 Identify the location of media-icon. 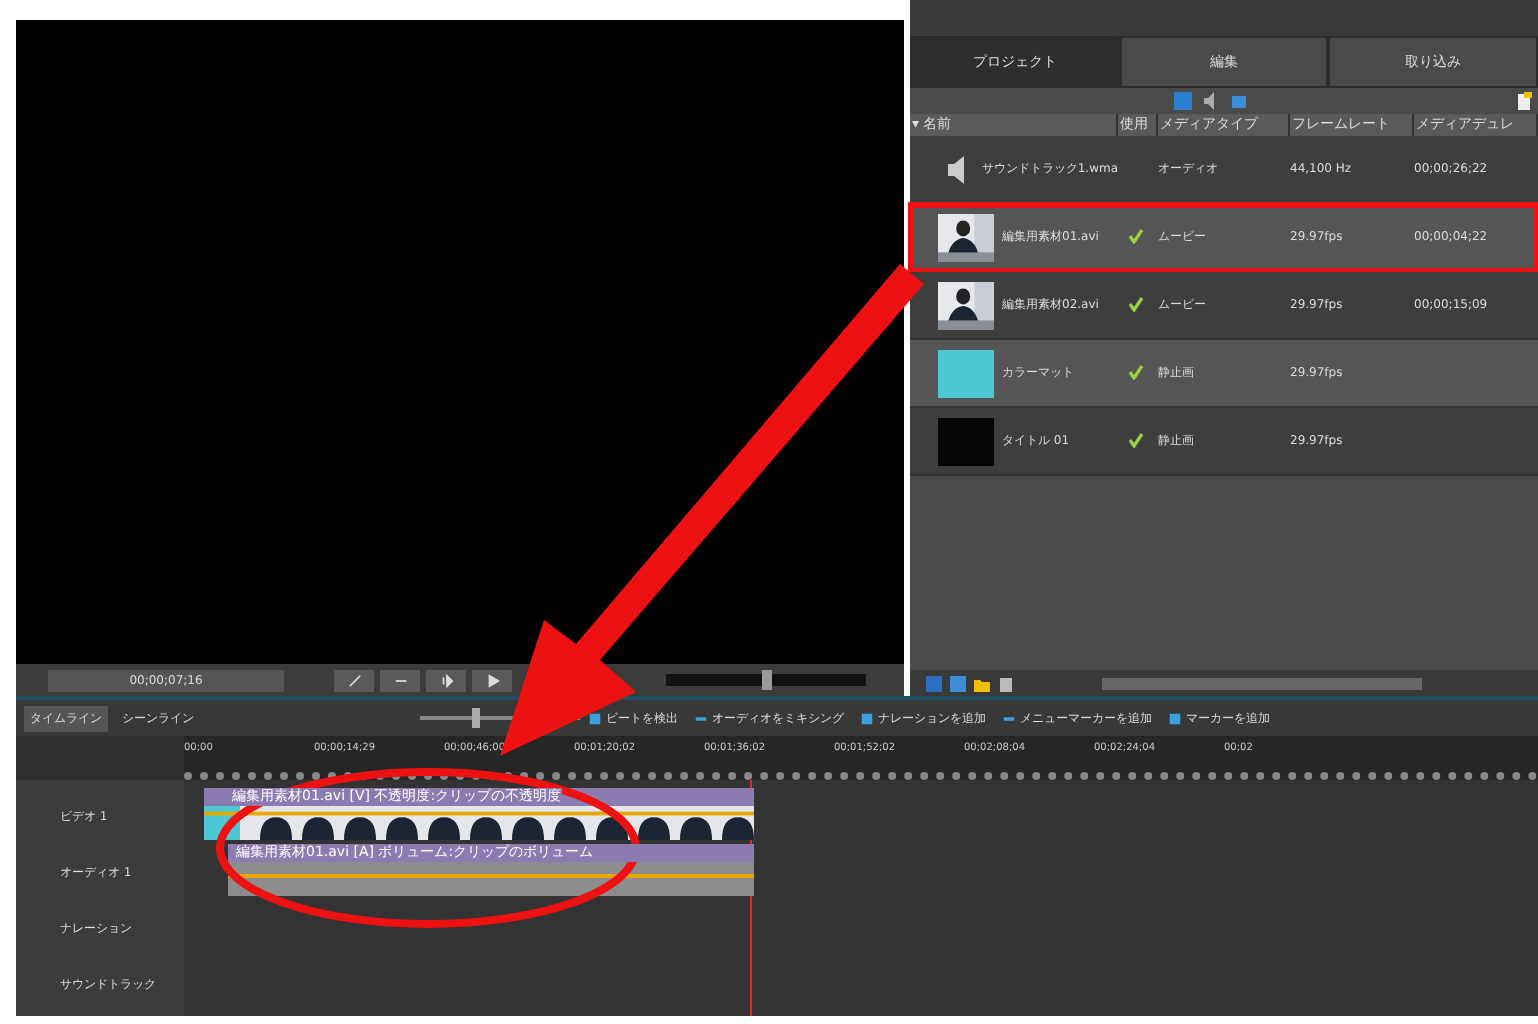
(1239, 101).